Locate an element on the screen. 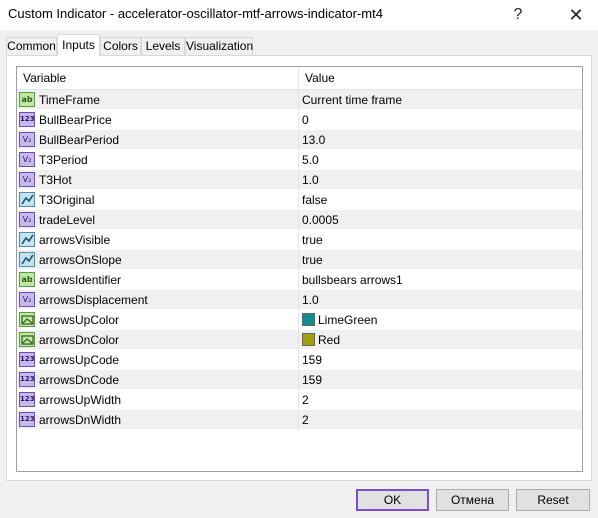 This screenshot has width=598, height=518. table-row: ab arrowsIdentifier bullsbears arrows1 is located at coordinates (299, 280).